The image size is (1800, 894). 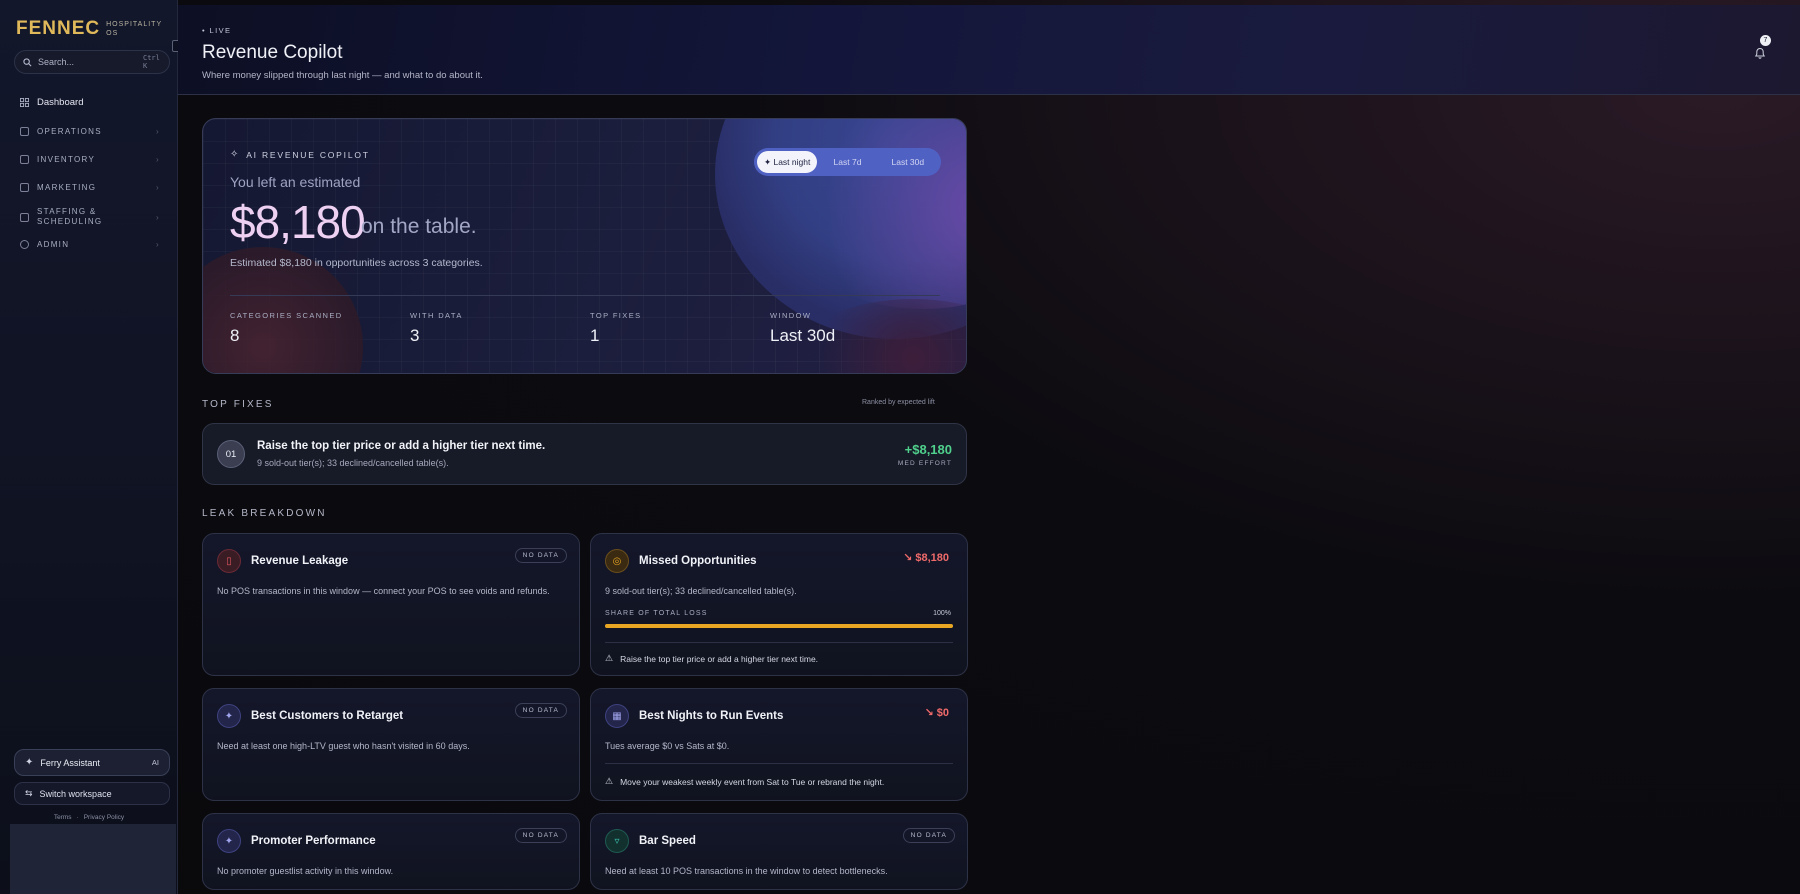 I want to click on hero-tag: ✧ AI REVENUE COPILOT, so click(x=300, y=154).